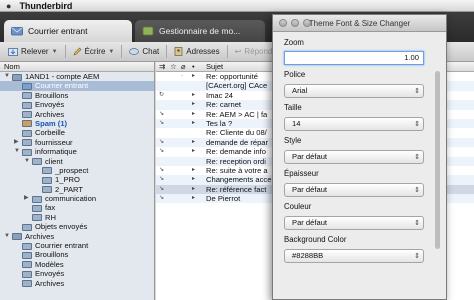  I want to click on folder-label: Courrier entrant, so click(62, 246).